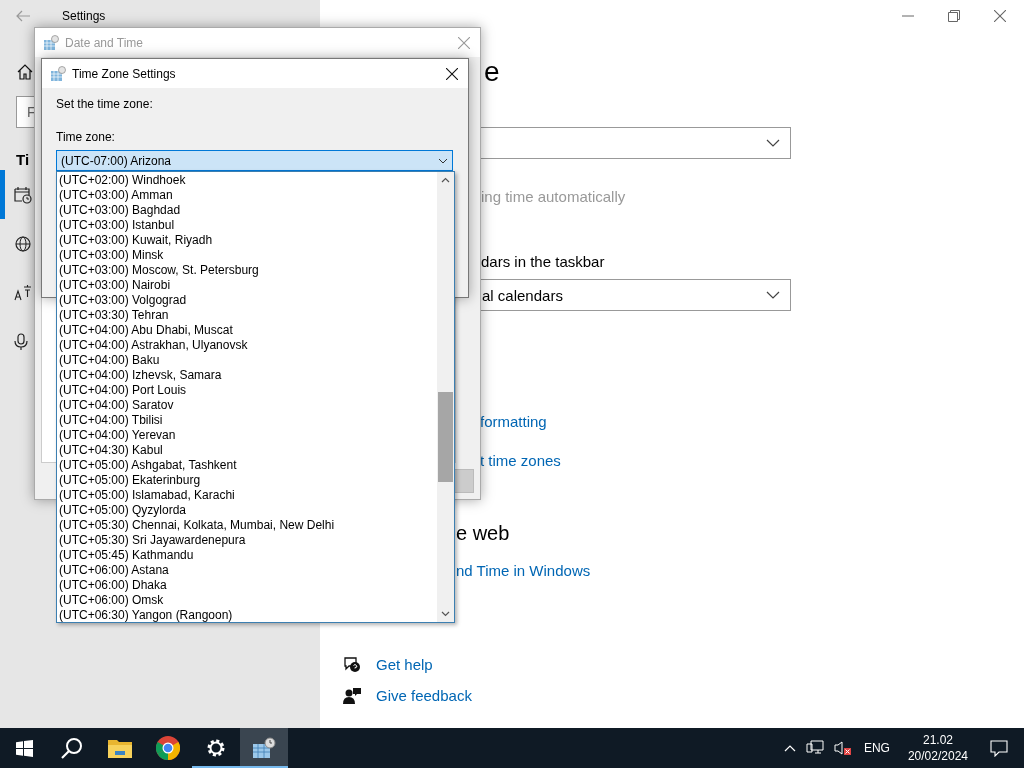 This screenshot has height=768, width=1024. I want to click on field-label: Time zone:, so click(86, 137).